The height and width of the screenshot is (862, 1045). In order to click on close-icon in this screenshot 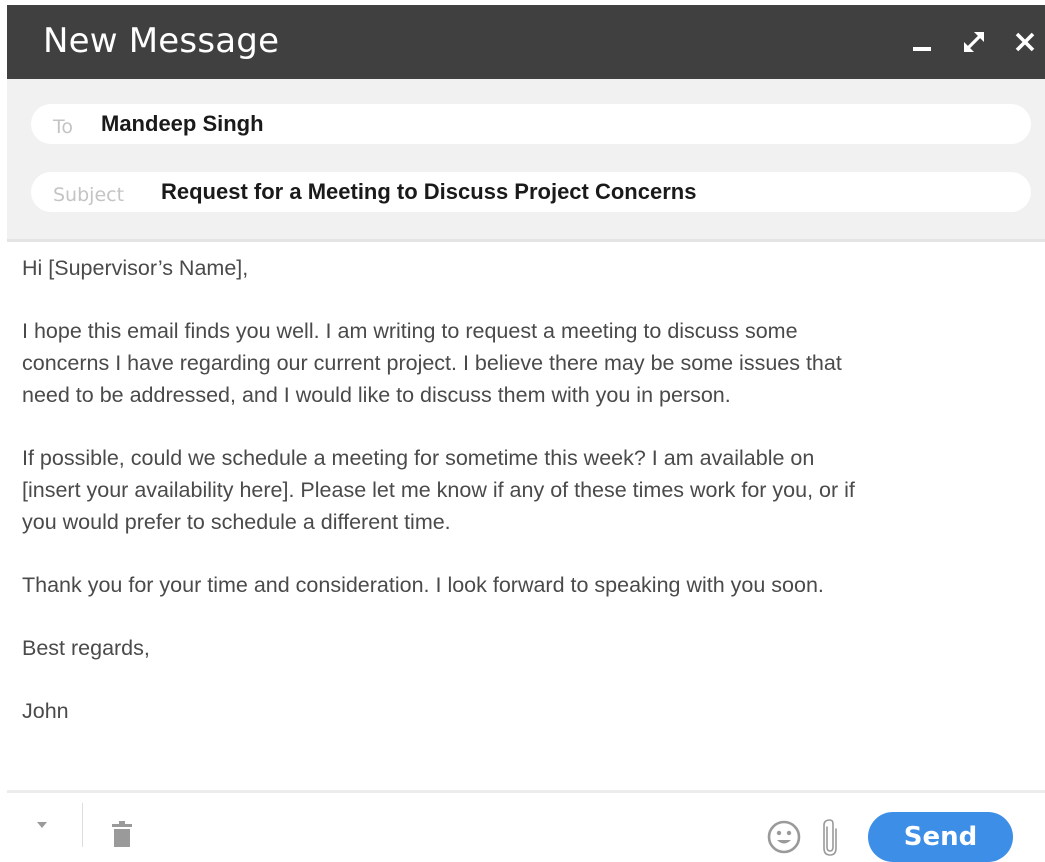, I will do `click(1025, 42)`.